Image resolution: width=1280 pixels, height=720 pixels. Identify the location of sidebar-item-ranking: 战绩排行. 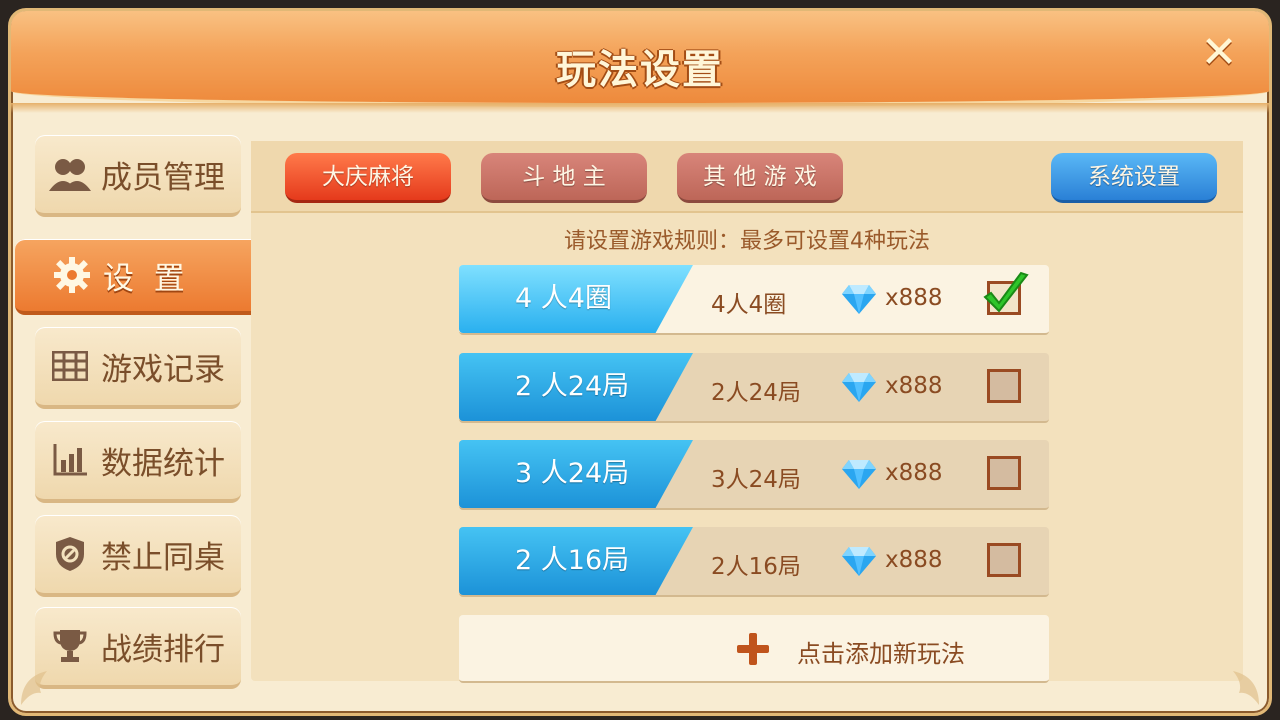
(138, 648).